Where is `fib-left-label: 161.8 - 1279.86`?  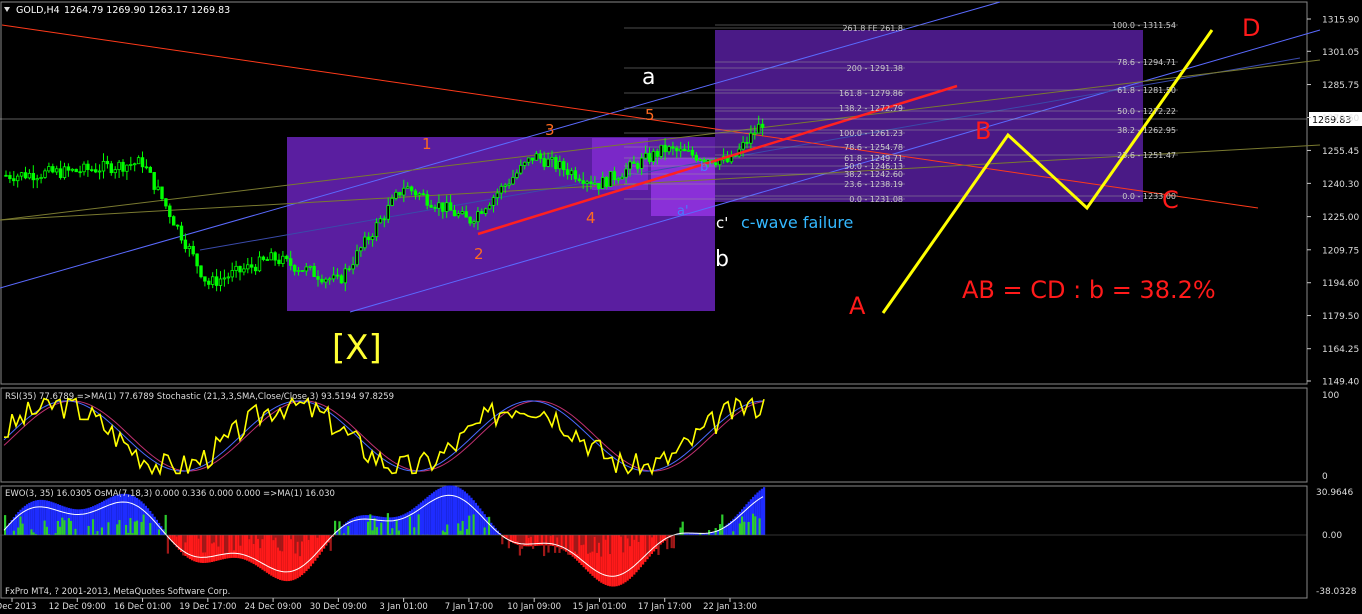 fib-left-label: 161.8 - 1279.86 is located at coordinates (871, 93).